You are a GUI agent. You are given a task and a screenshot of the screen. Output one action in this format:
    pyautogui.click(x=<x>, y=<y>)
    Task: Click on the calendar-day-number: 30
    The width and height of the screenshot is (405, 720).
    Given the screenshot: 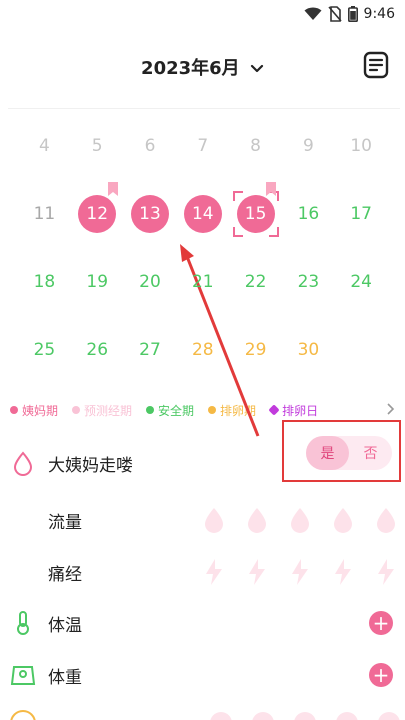 What is the action you would take?
    pyautogui.click(x=308, y=350)
    